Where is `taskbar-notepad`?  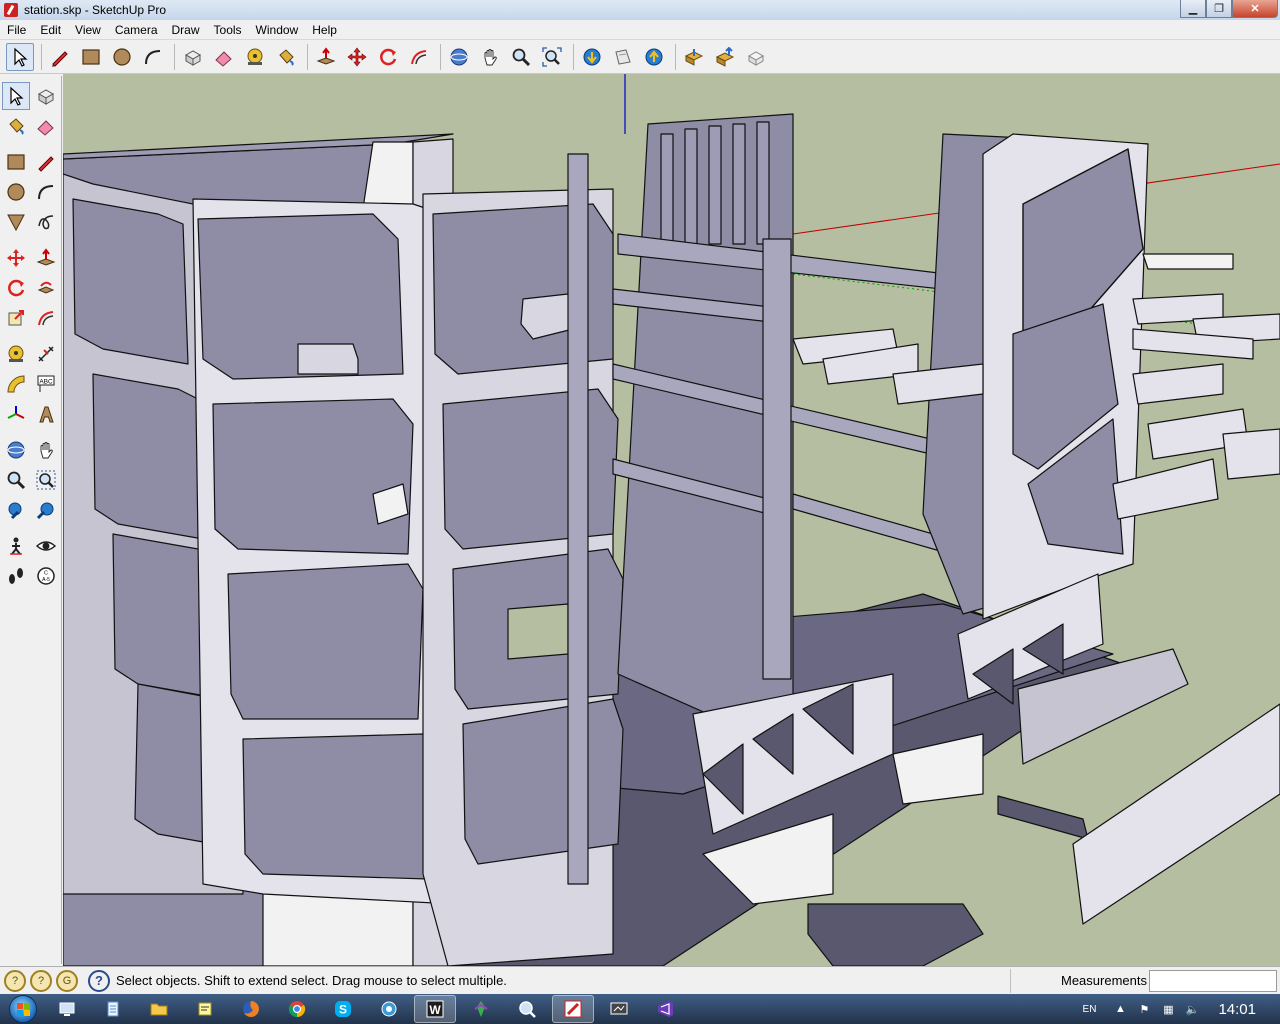 taskbar-notepad is located at coordinates (113, 1009).